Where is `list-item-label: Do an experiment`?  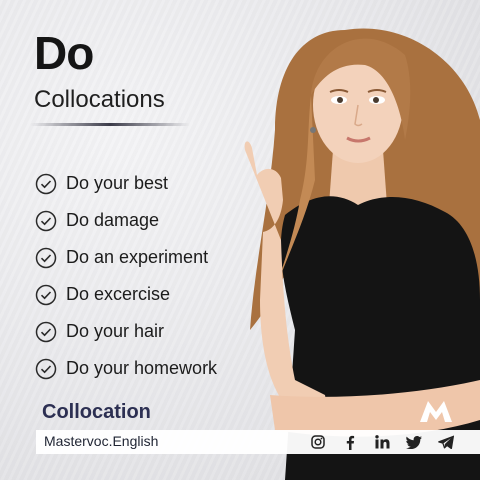
list-item-label: Do an experiment is located at coordinates (137, 257).